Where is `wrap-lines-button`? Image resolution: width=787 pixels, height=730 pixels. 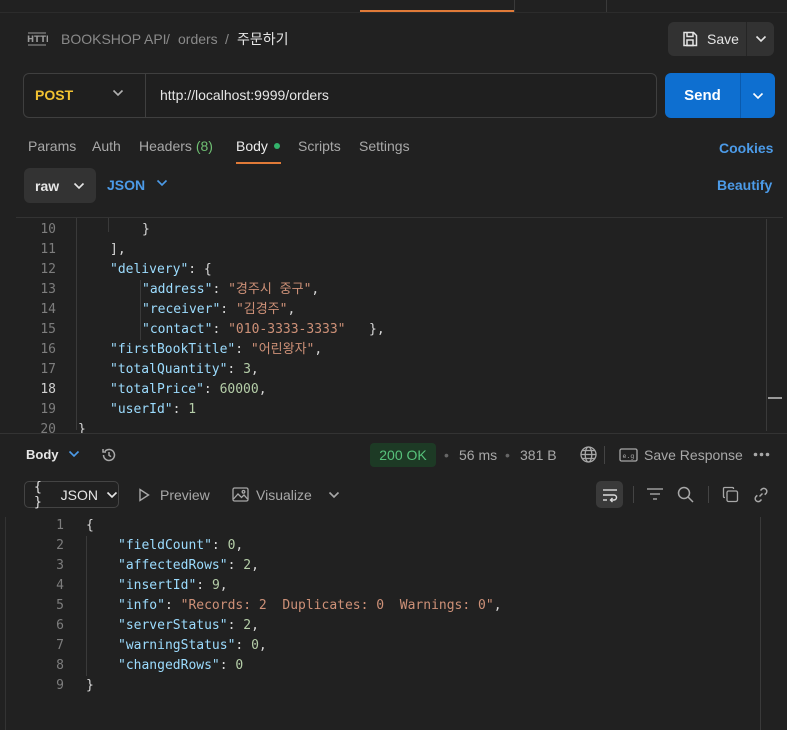
wrap-lines-button is located at coordinates (609, 494).